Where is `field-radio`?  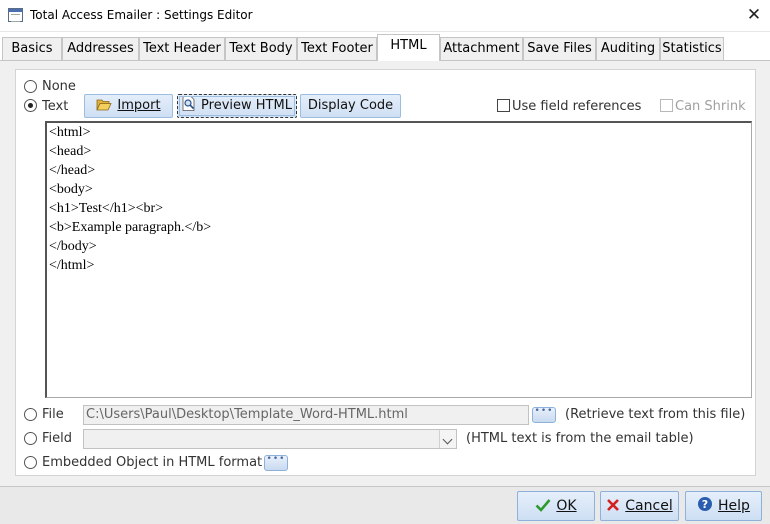
field-radio is located at coordinates (30, 438).